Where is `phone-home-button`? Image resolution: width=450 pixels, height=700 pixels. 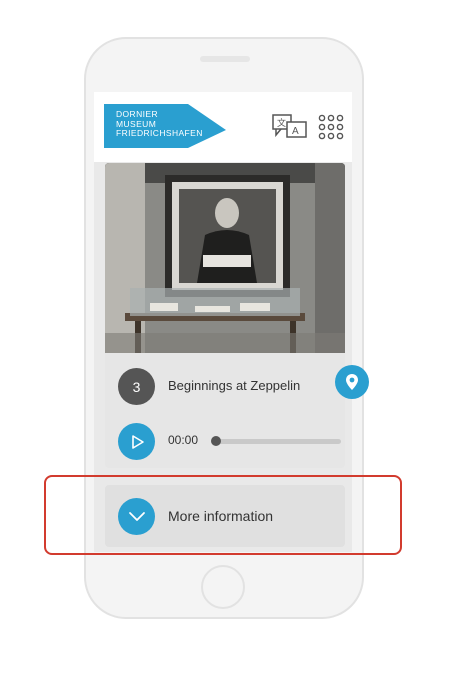 phone-home-button is located at coordinates (223, 587).